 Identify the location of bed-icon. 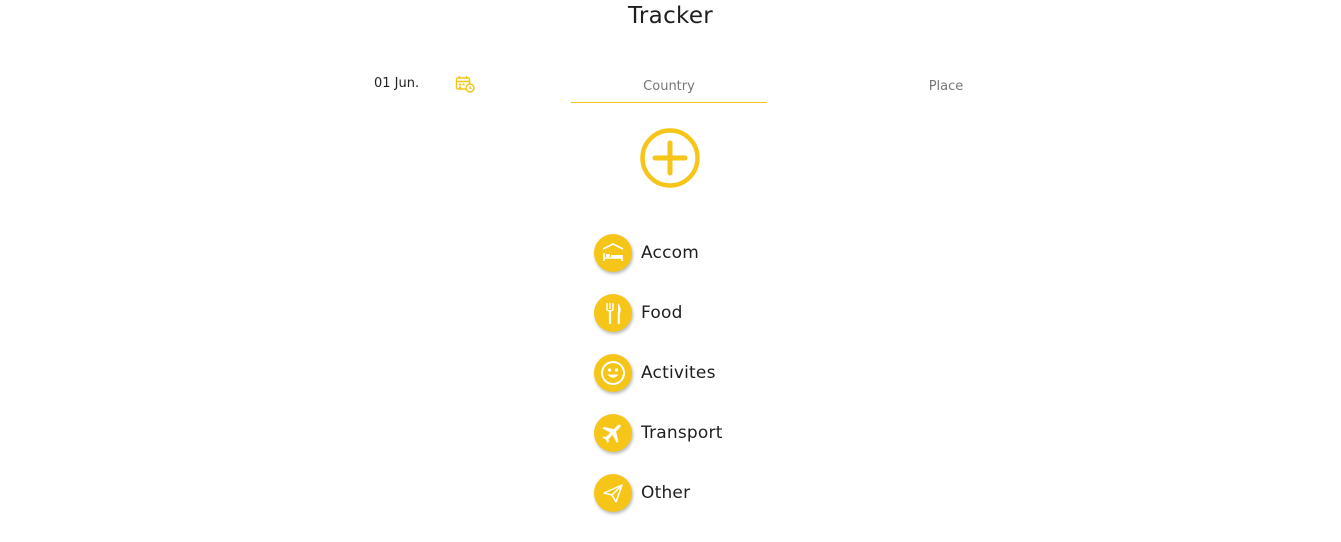
(613, 252).